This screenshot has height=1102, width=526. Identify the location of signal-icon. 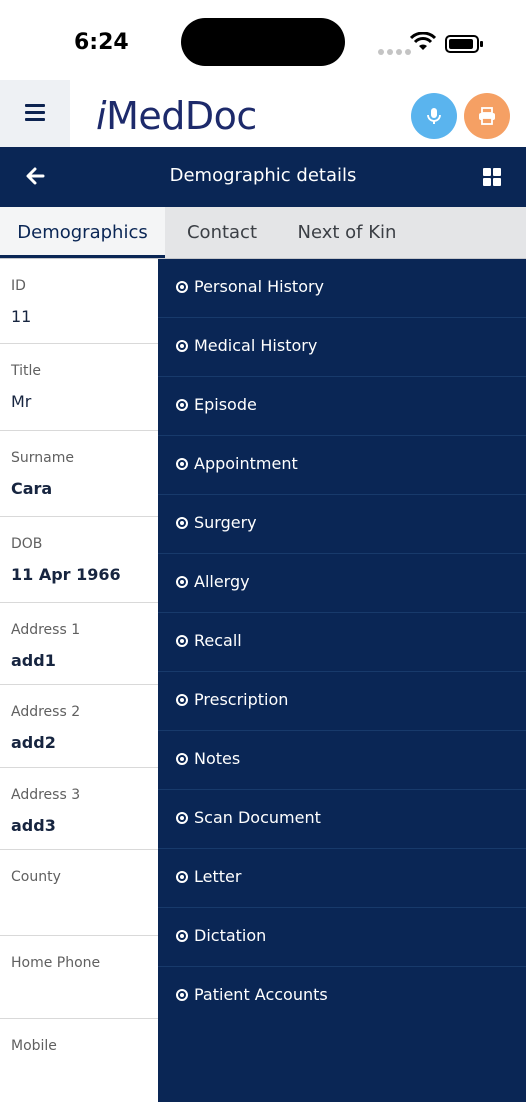
(396, 49).